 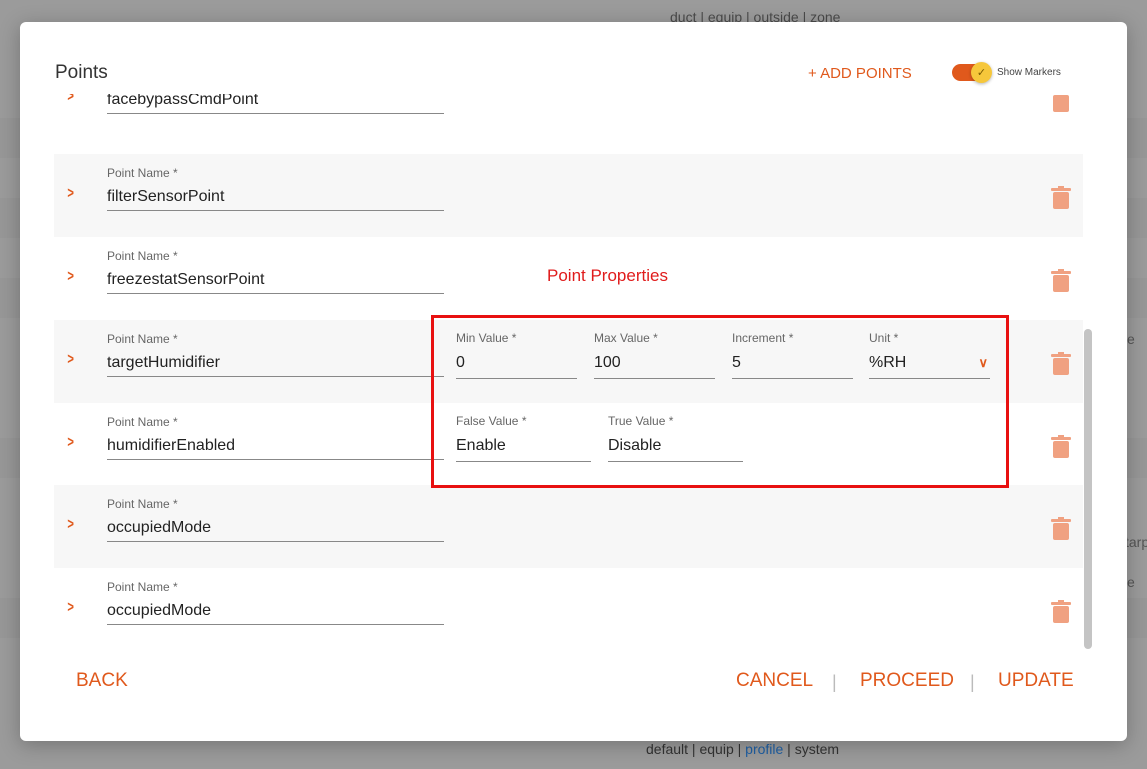 I want to click on point-name-input: freezestatSensorPoint, so click(x=275, y=281).